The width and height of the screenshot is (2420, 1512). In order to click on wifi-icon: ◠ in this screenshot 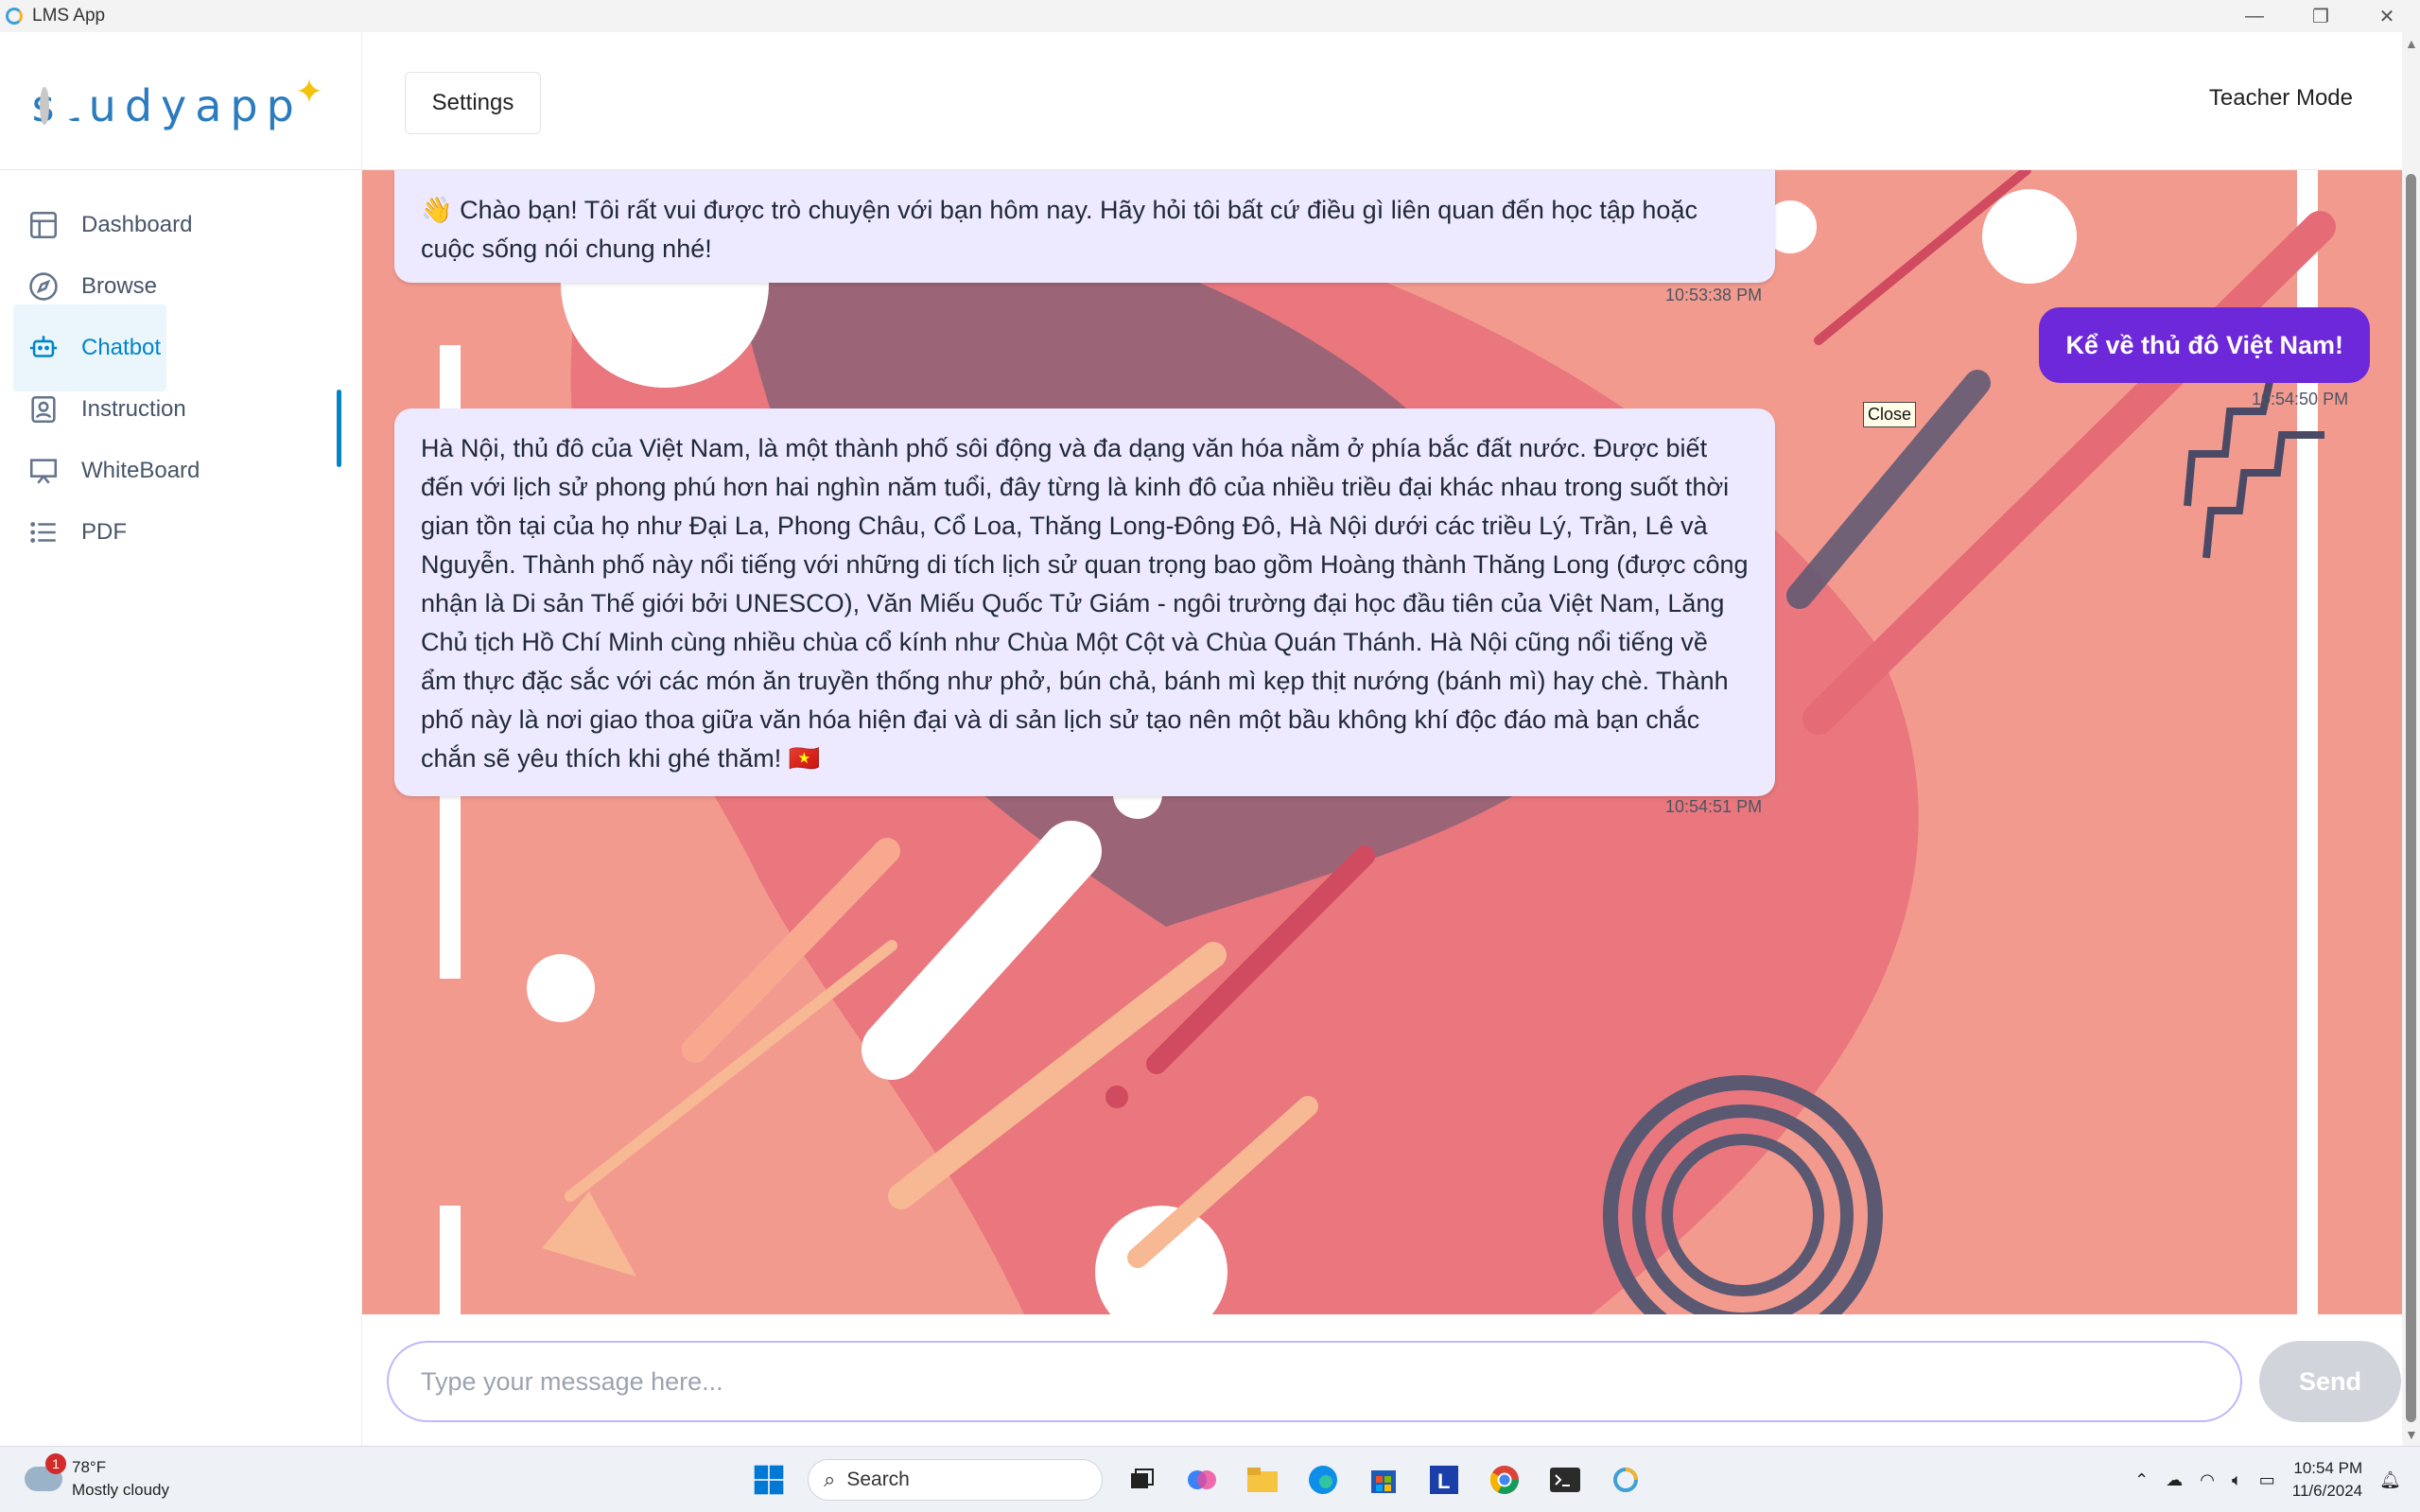, I will do `click(2207, 1480)`.